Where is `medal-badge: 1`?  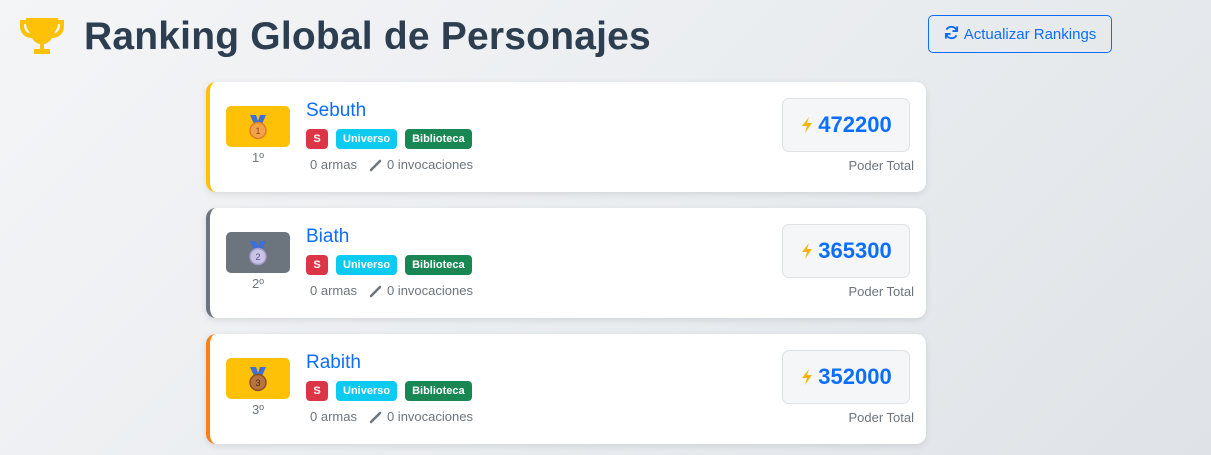
medal-badge: 1 is located at coordinates (258, 126).